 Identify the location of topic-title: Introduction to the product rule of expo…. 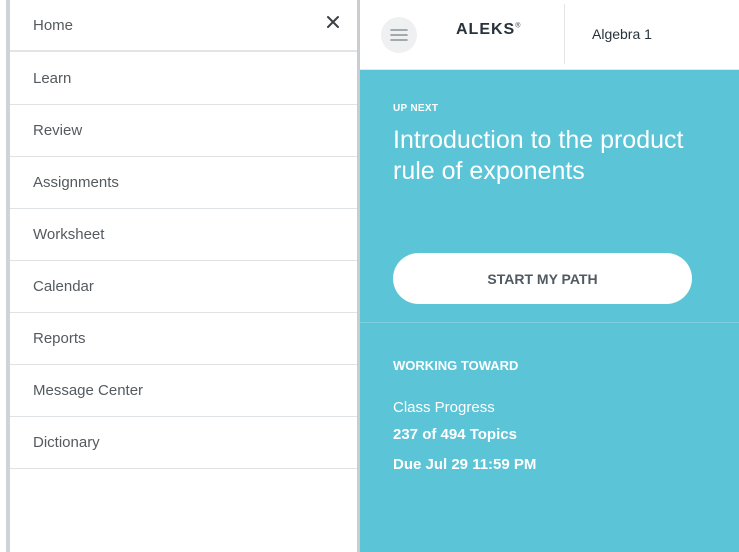
(538, 155).